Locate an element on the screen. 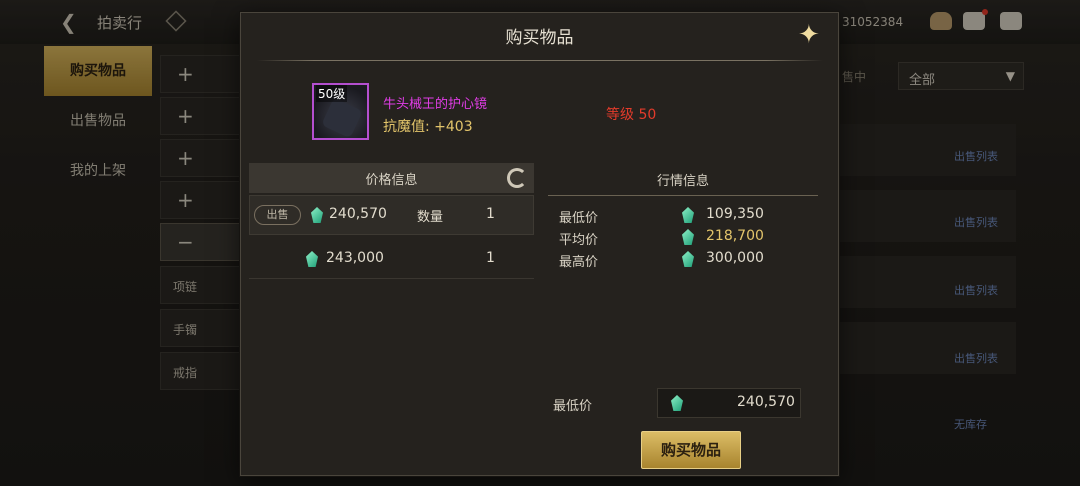  market-info-title: 行情信息 is located at coordinates (682, 181).